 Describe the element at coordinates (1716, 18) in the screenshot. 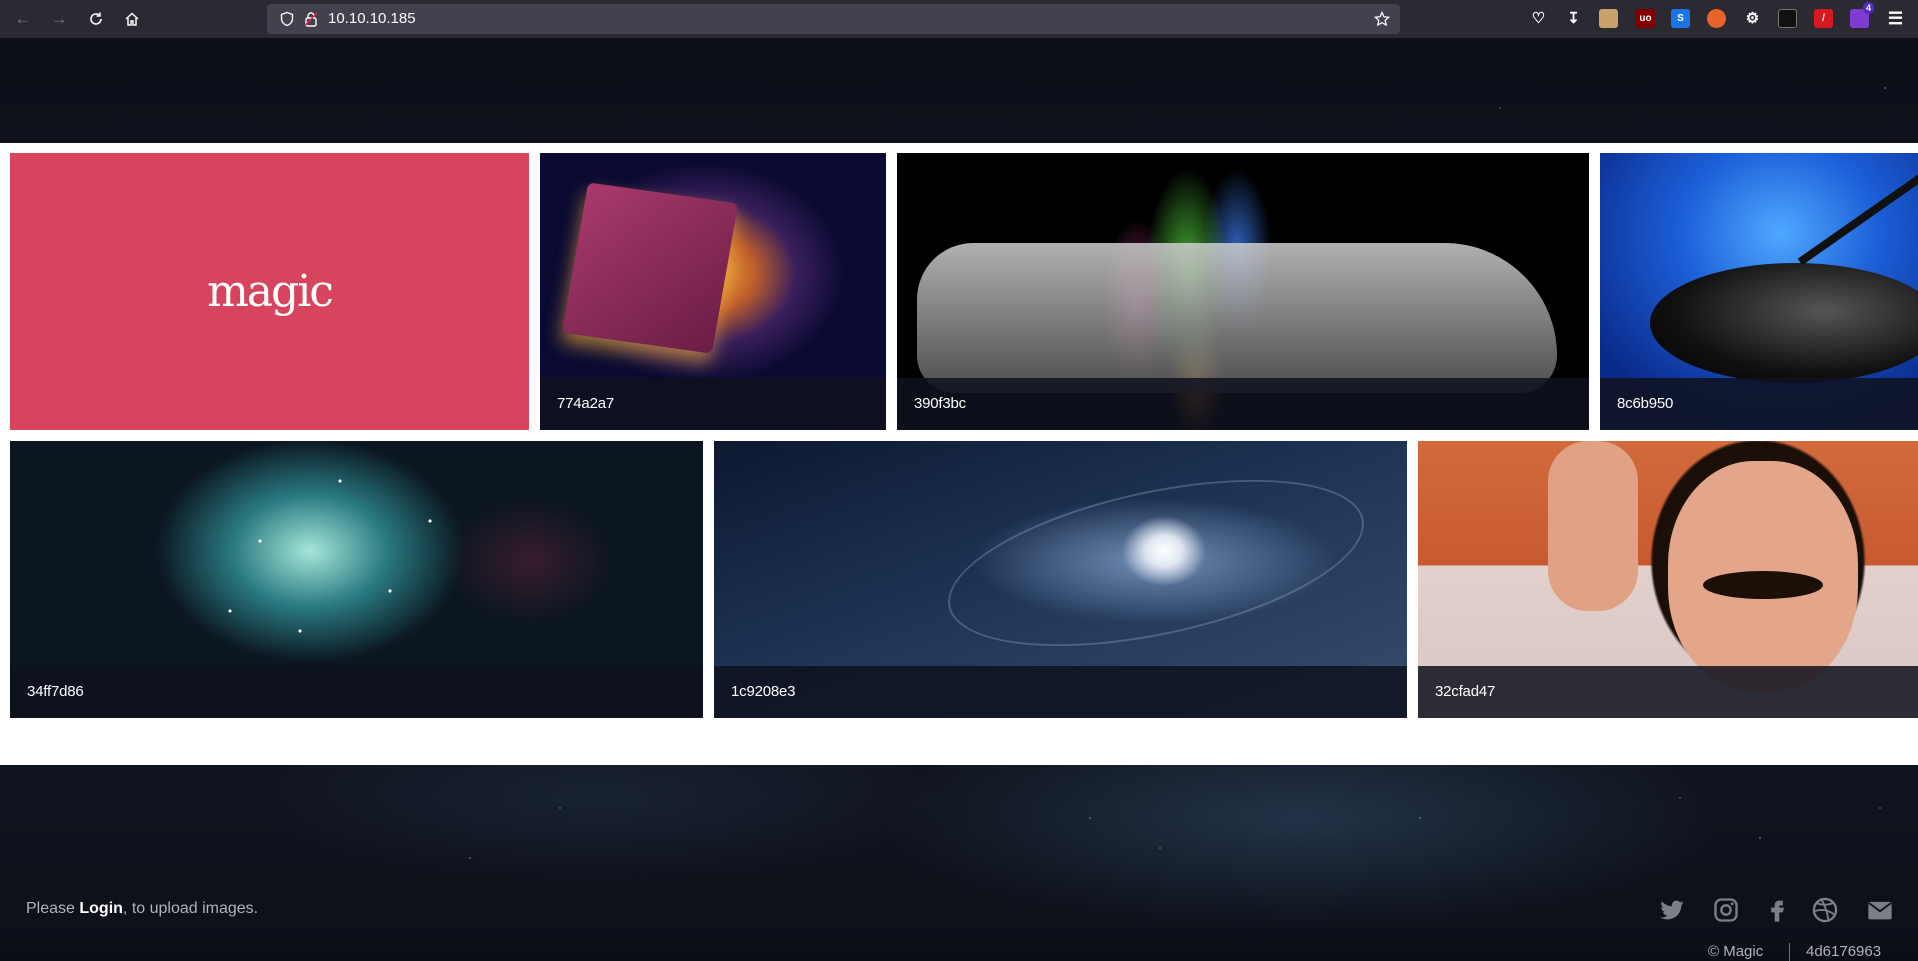

I see `extension-orange-icon` at that location.